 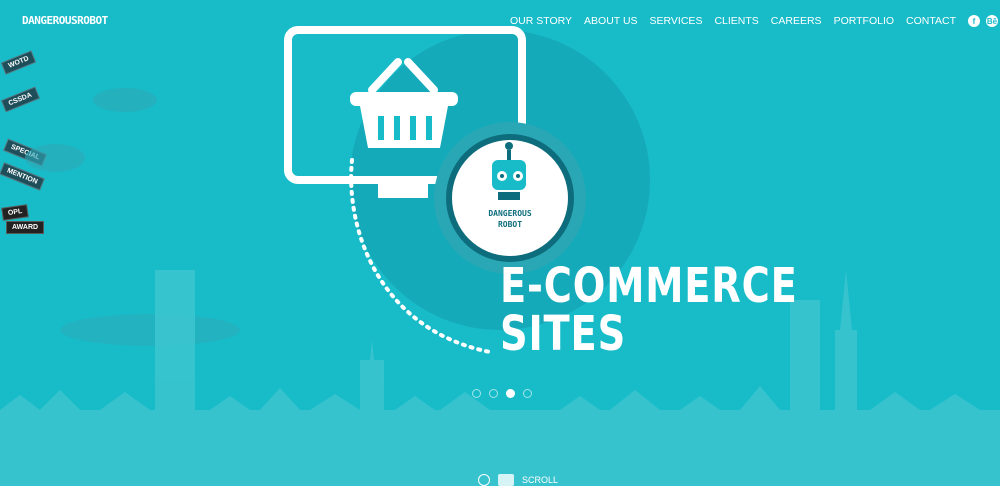 What do you see at coordinates (540, 480) in the screenshot?
I see `scroll-label: SCROLL` at bounding box center [540, 480].